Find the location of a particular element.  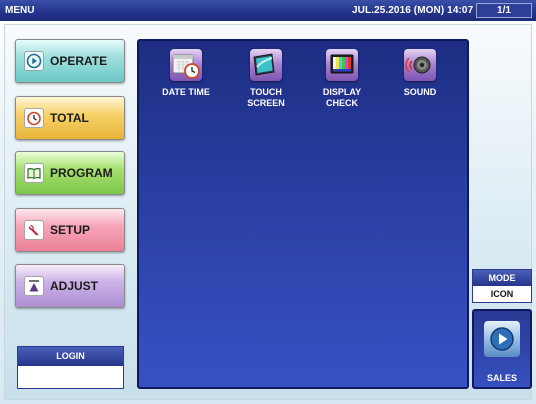

display-check-label: DISPLAY CHECK is located at coordinates (342, 97).